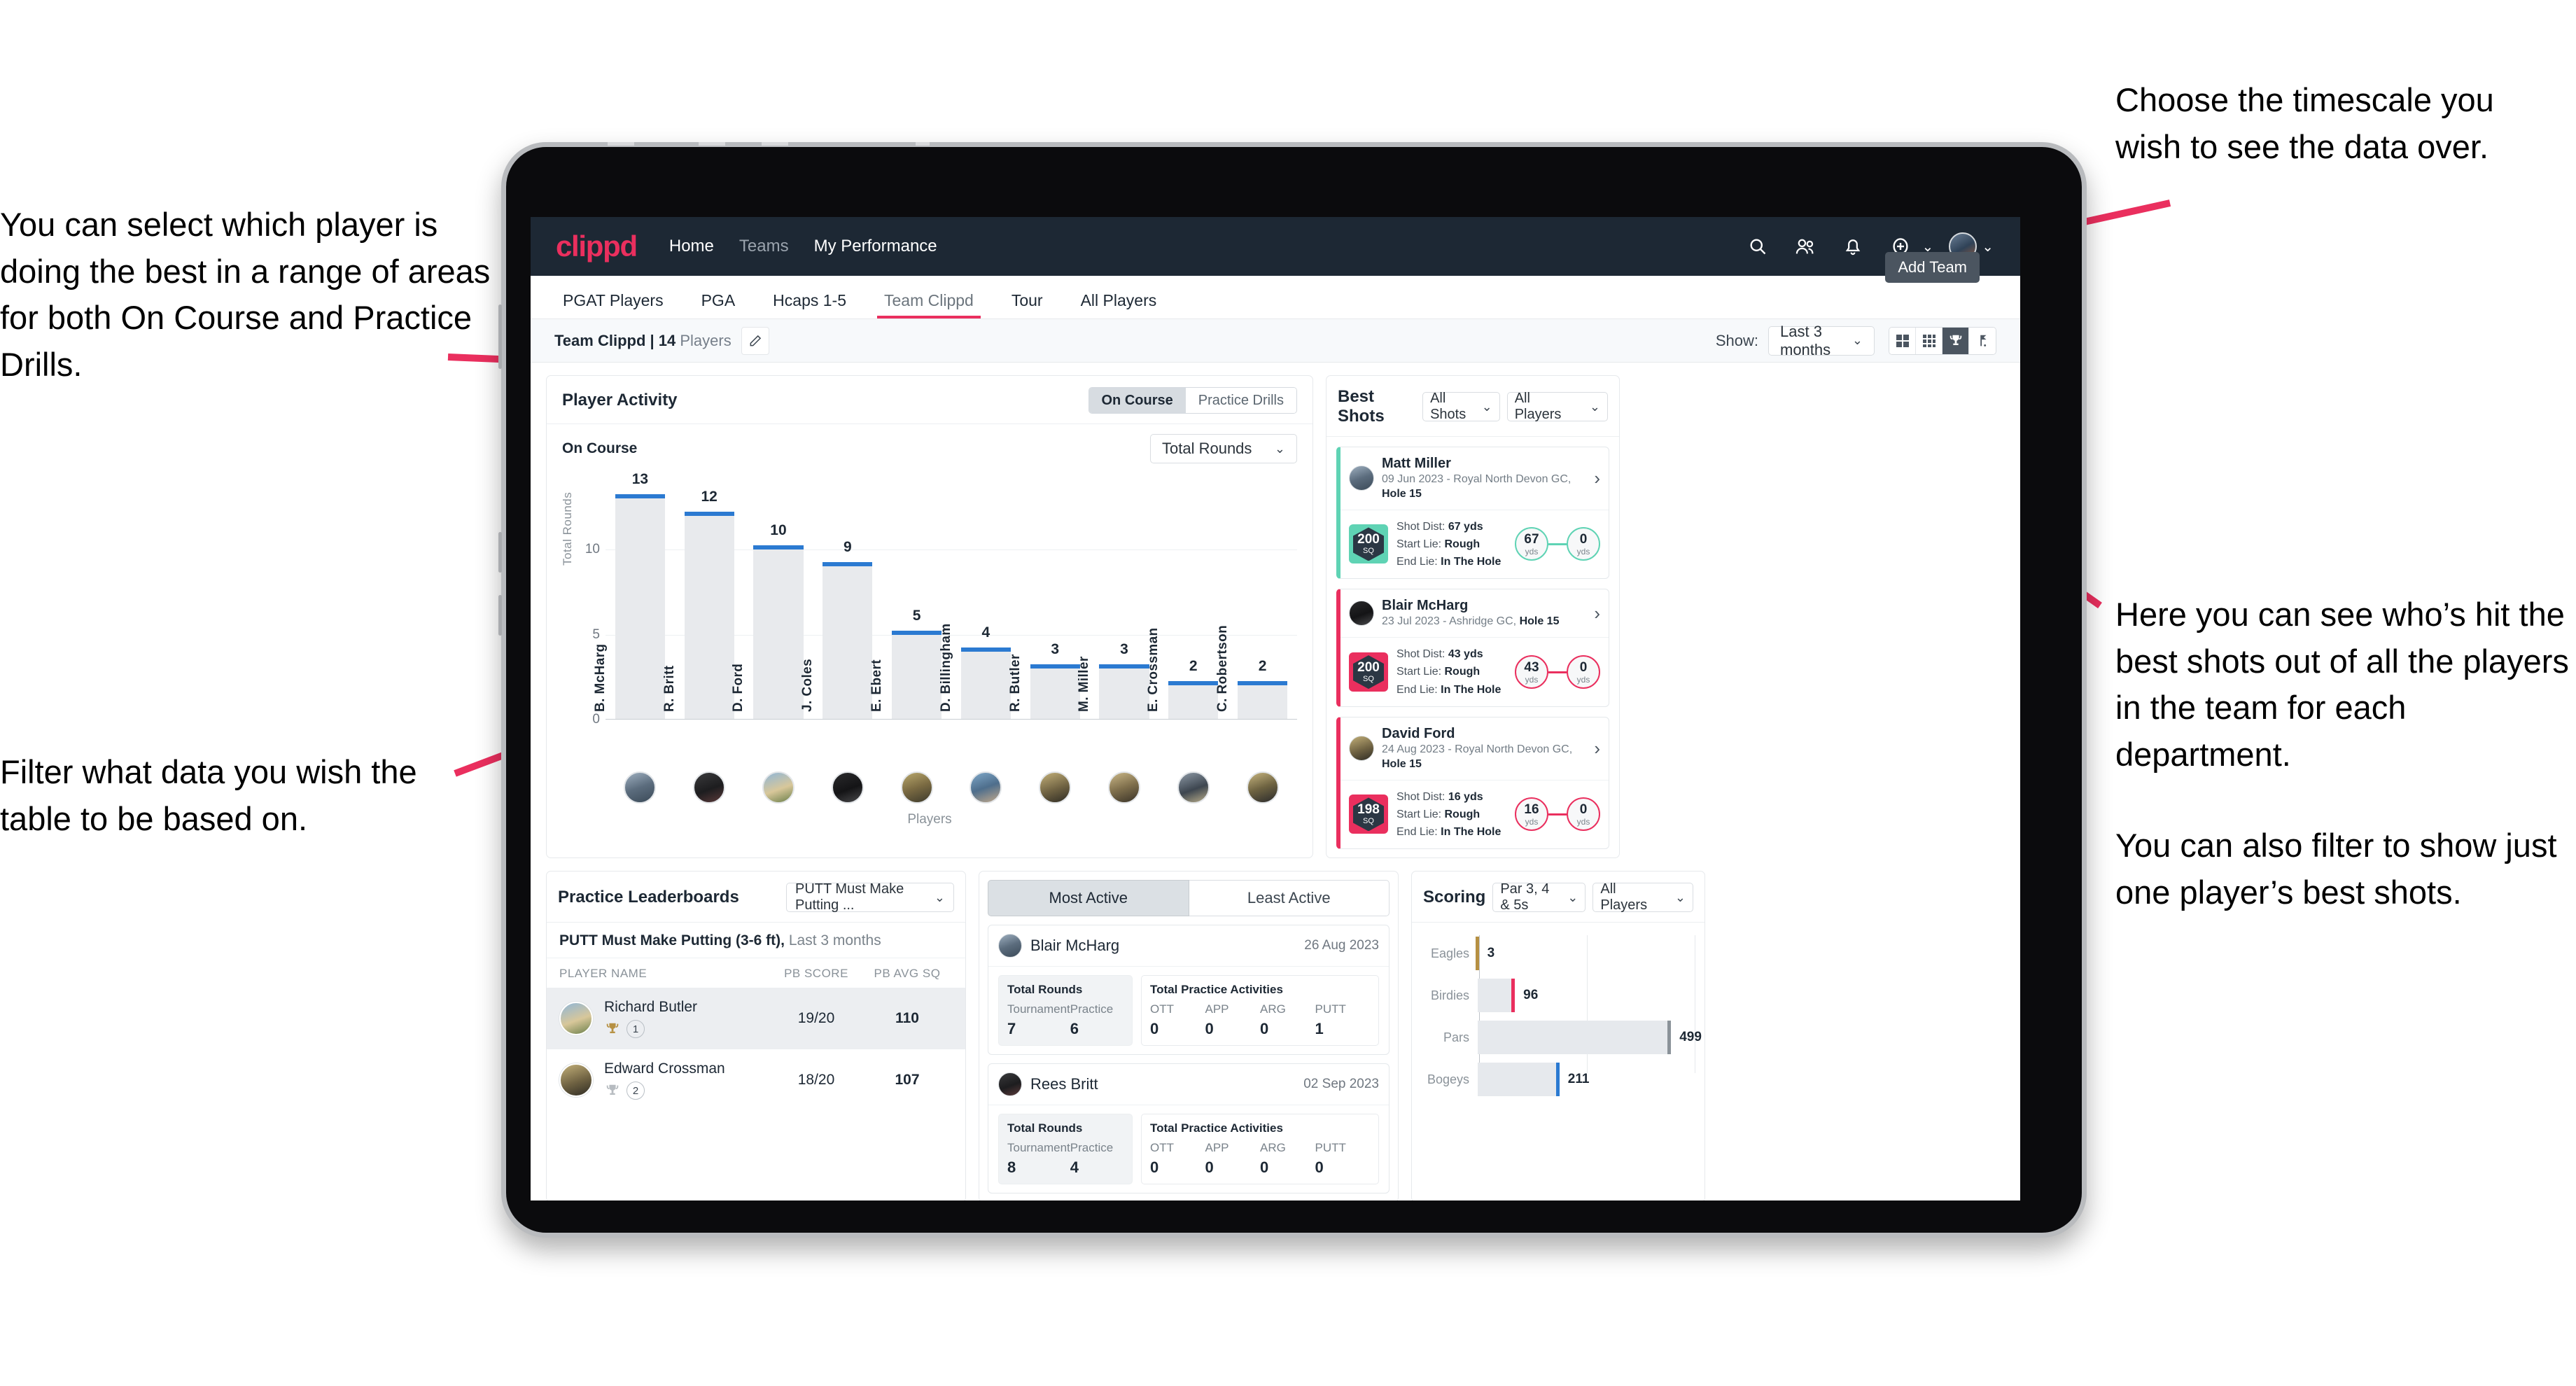 The width and height of the screenshot is (2576, 1386). What do you see at coordinates (1209, 1167) in the screenshot?
I see `practice-value: 0` at bounding box center [1209, 1167].